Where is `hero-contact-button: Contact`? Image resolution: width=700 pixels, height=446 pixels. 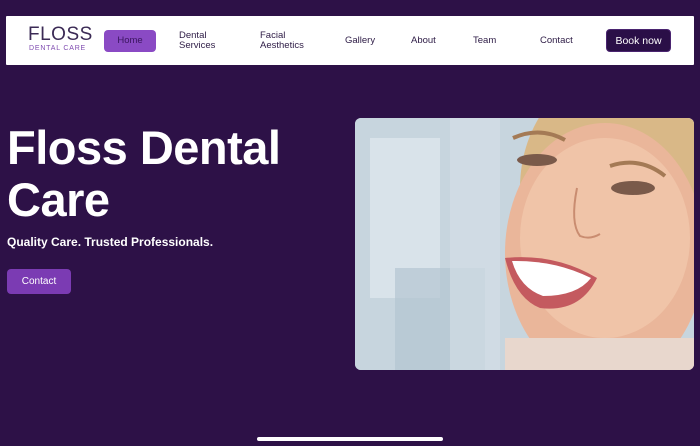
hero-contact-button: Contact is located at coordinates (39, 281).